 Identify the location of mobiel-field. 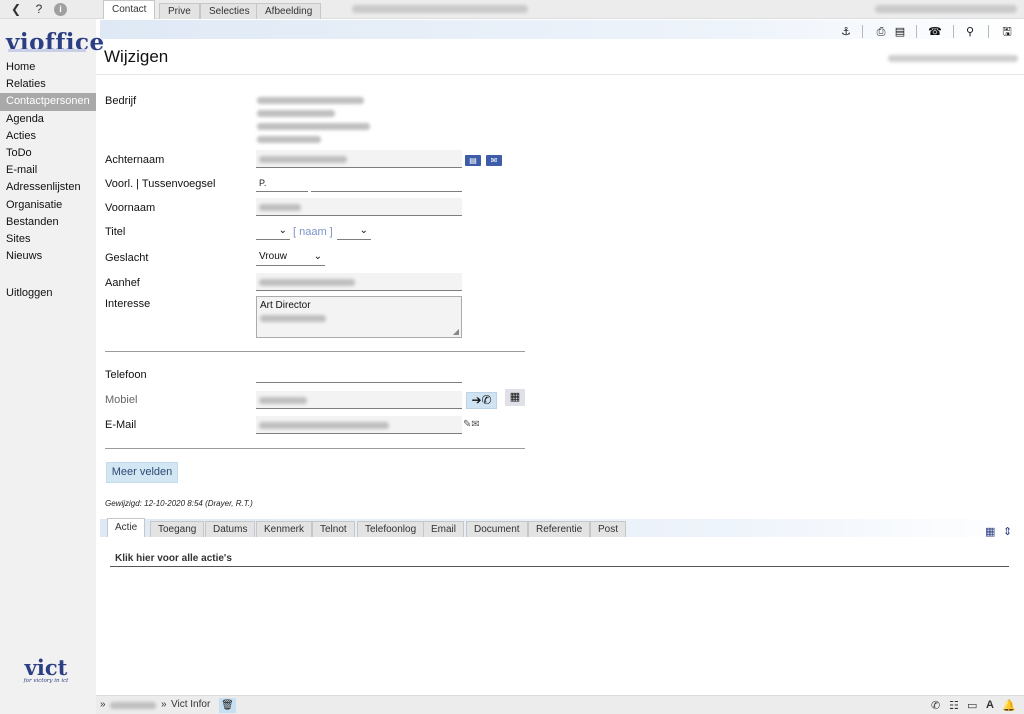
(359, 400).